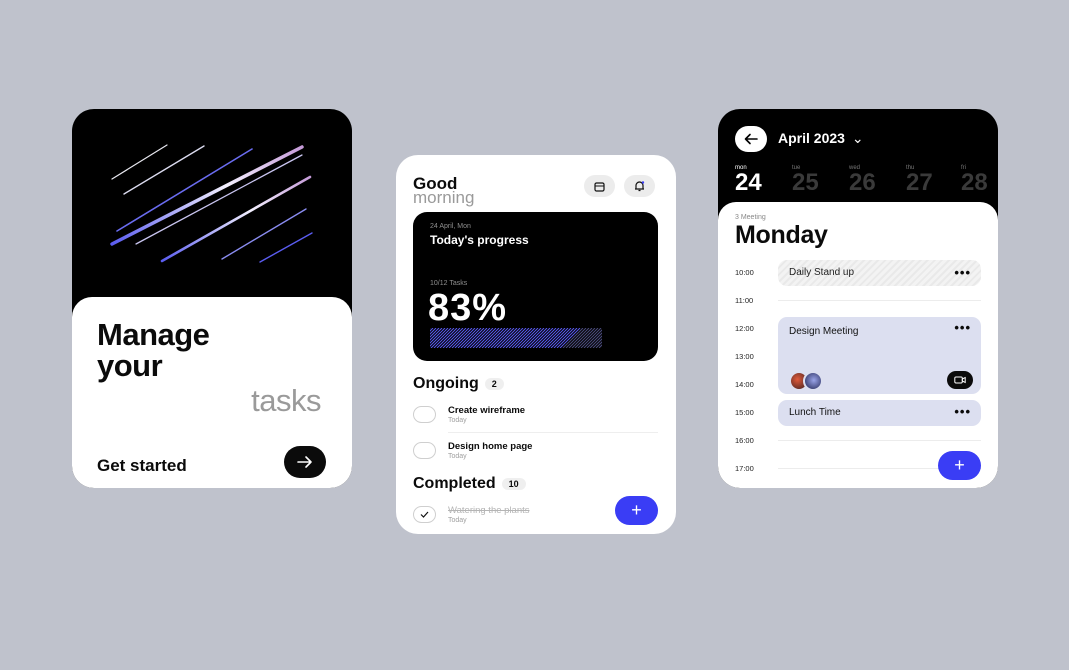  I want to click on month-selector: April 2023 ⌄, so click(821, 138).